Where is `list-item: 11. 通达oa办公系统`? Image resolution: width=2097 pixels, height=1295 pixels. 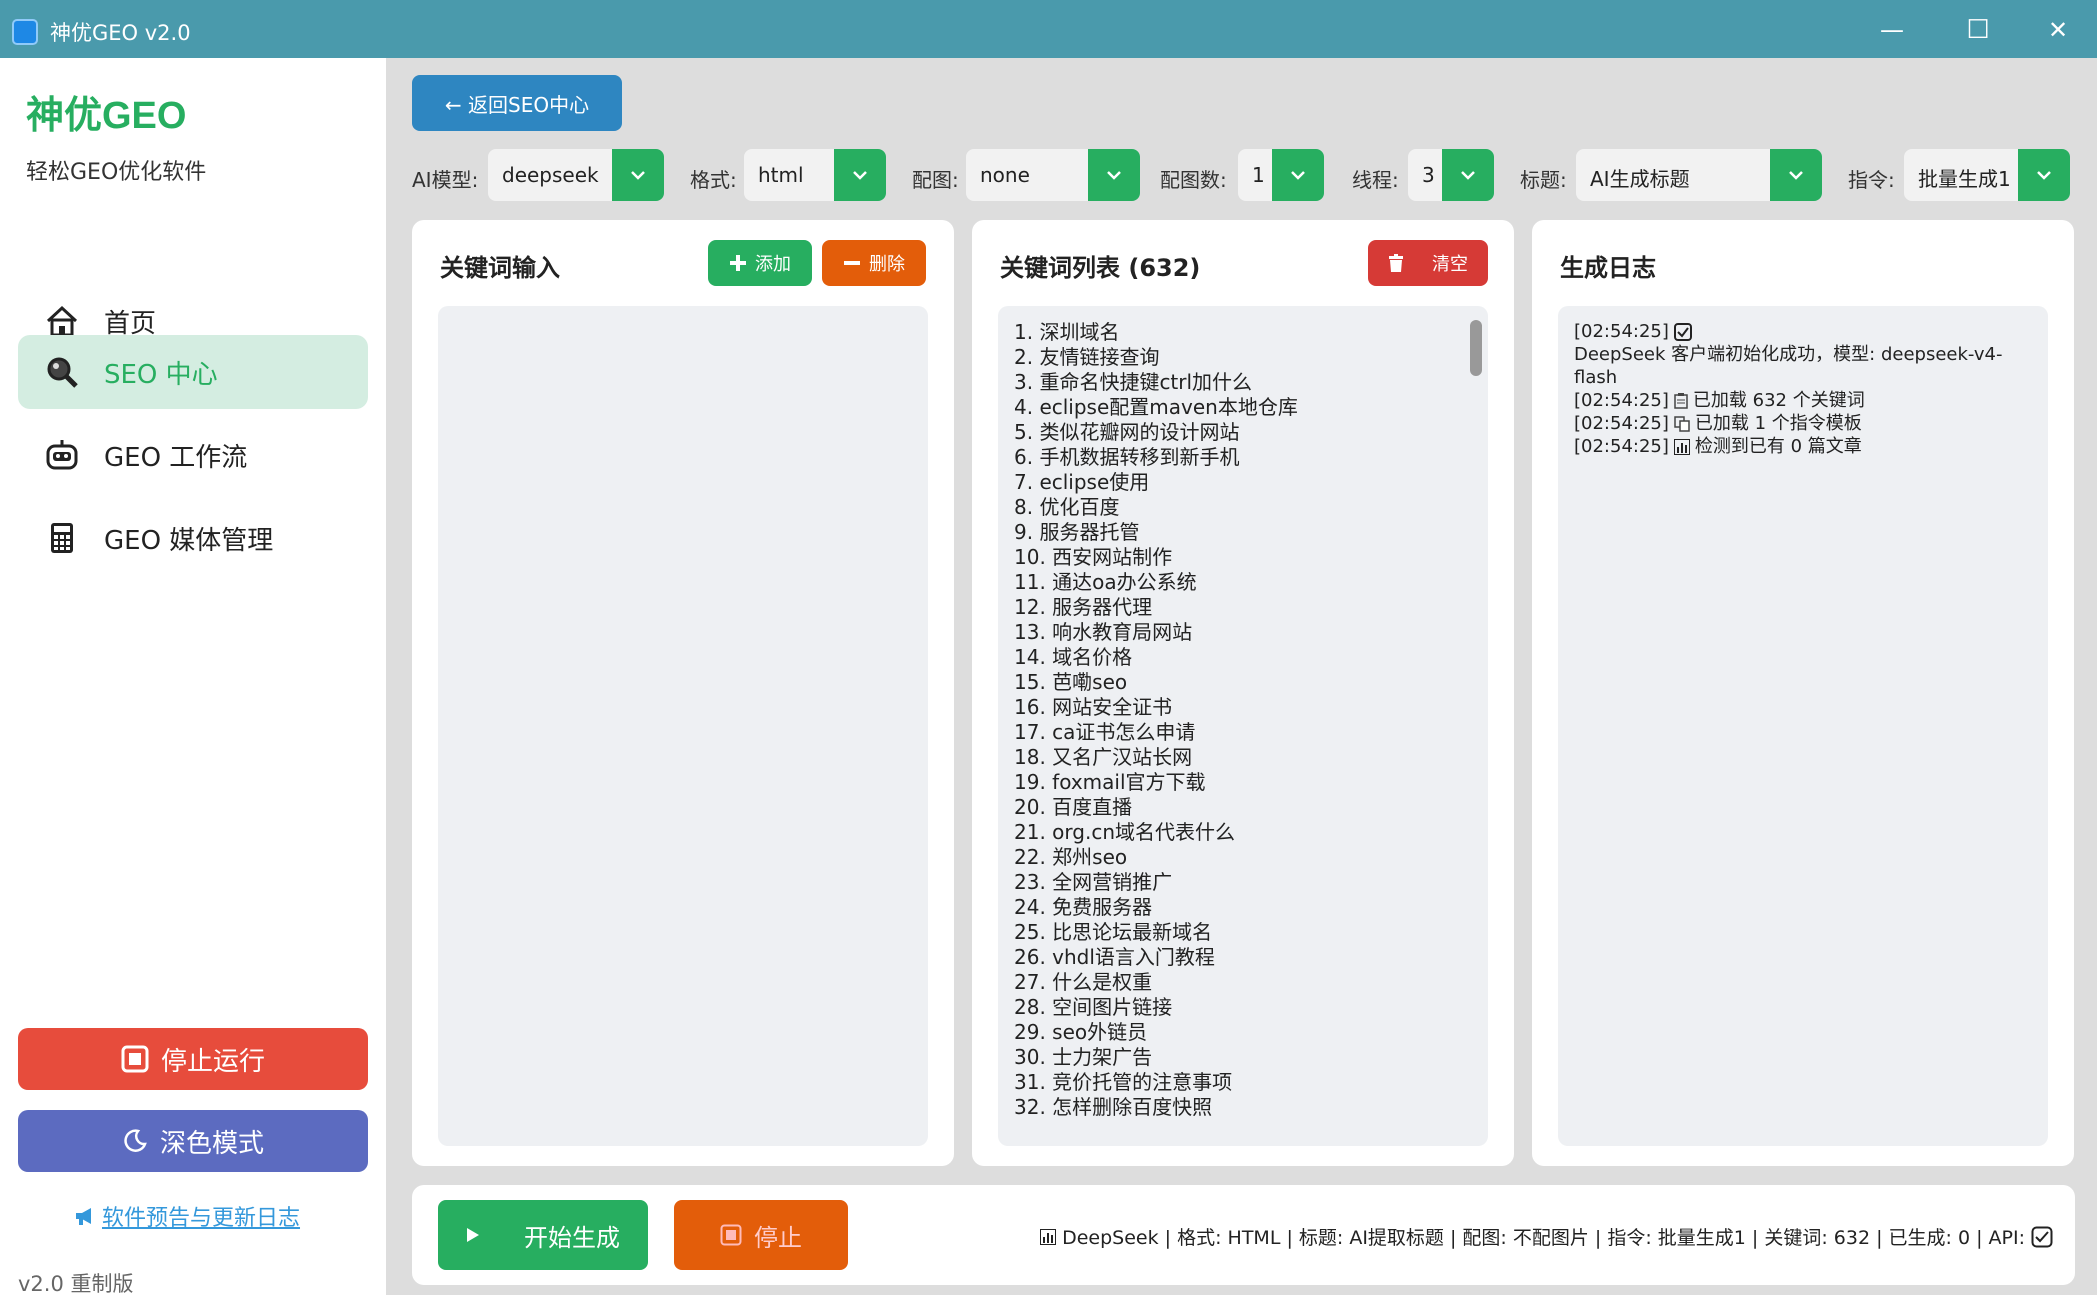 list-item: 11. 通达oa办公系统 is located at coordinates (1249, 582).